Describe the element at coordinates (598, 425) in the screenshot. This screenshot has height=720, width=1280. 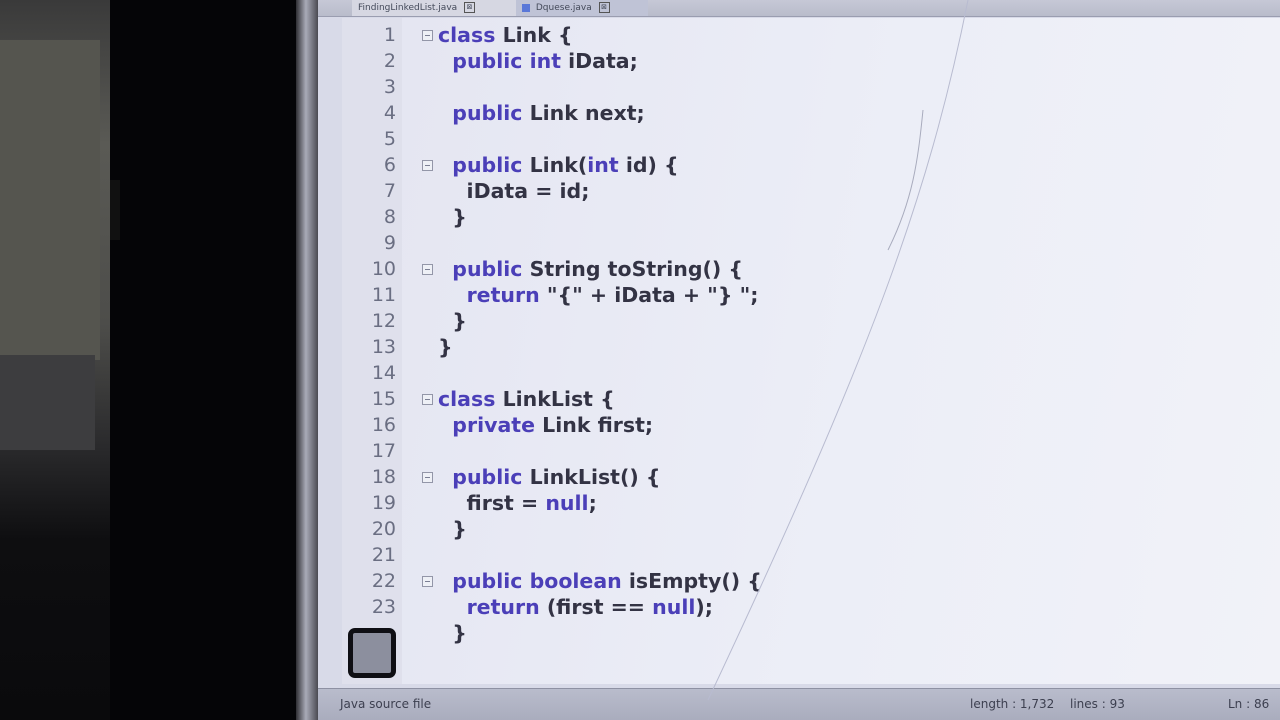
I see `code-token: Link first;` at that location.